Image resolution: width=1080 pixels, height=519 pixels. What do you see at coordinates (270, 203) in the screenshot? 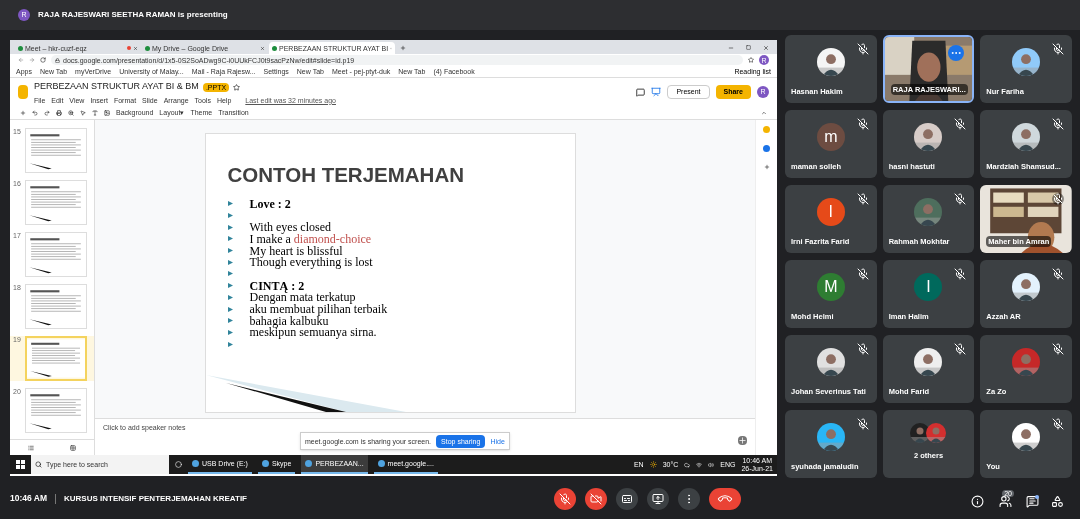
I see `slide-heading: Love : 2` at bounding box center [270, 203].